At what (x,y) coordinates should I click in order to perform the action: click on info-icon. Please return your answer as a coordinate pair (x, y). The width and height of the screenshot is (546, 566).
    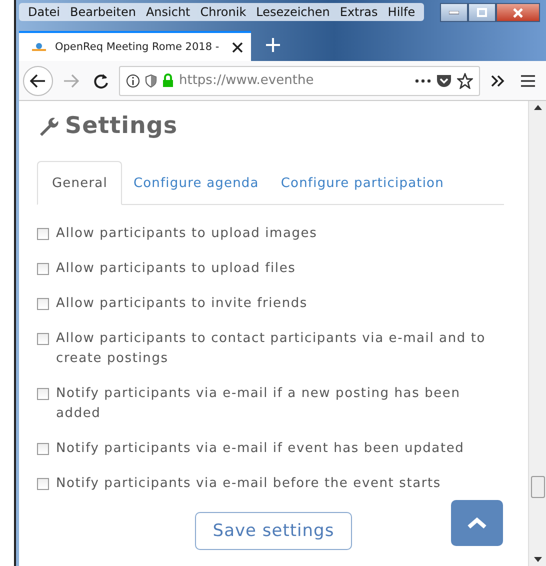
    Looking at the image, I should click on (133, 81).